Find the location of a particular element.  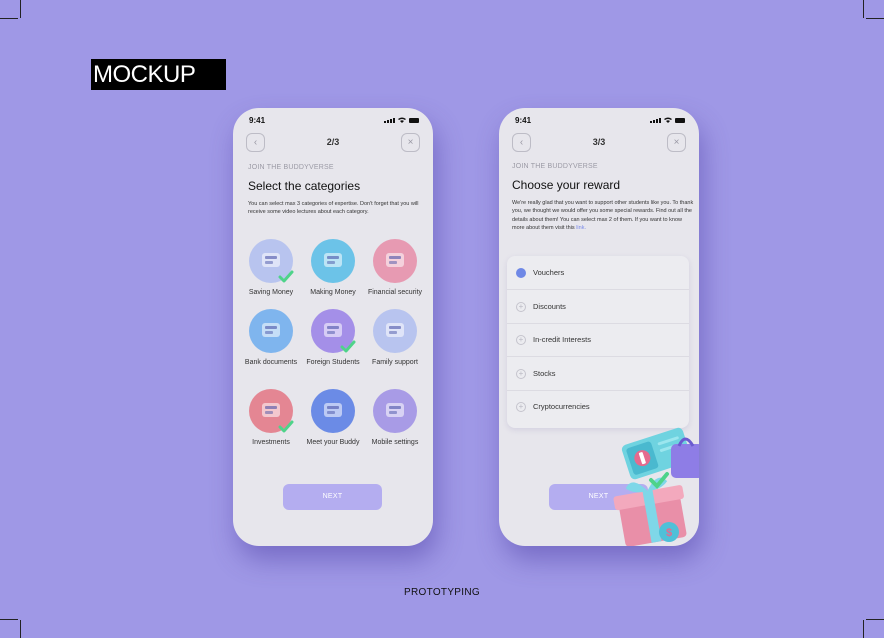

reward-label: Stocks is located at coordinates (544, 373).